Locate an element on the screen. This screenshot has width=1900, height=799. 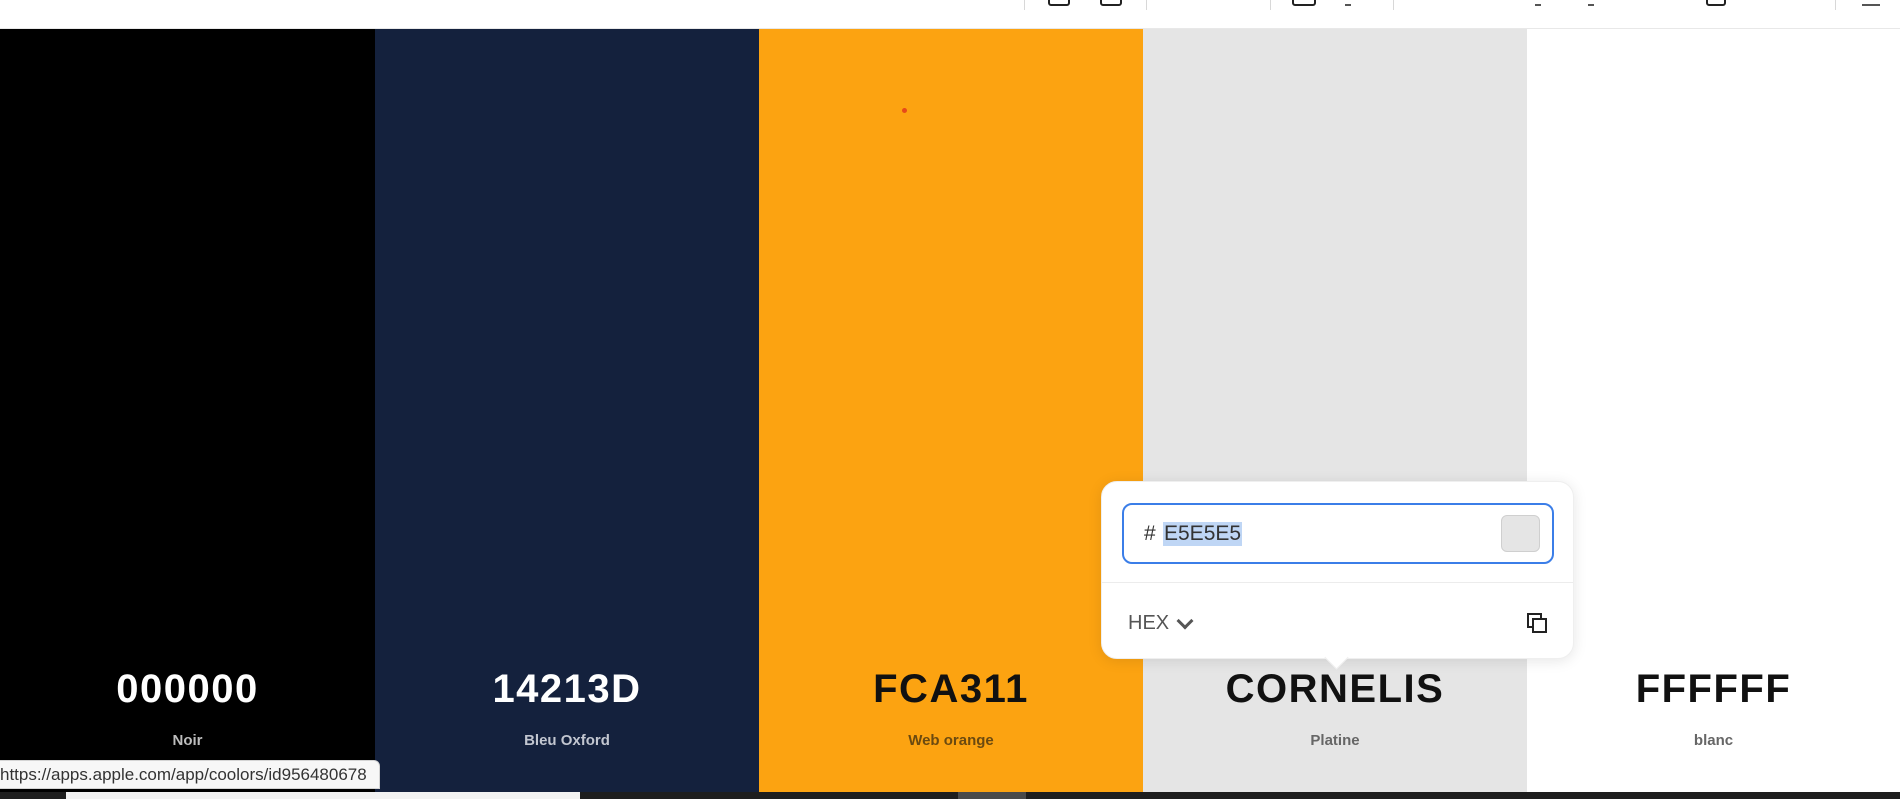
swatch-color-name: Platine is located at coordinates (1335, 740).